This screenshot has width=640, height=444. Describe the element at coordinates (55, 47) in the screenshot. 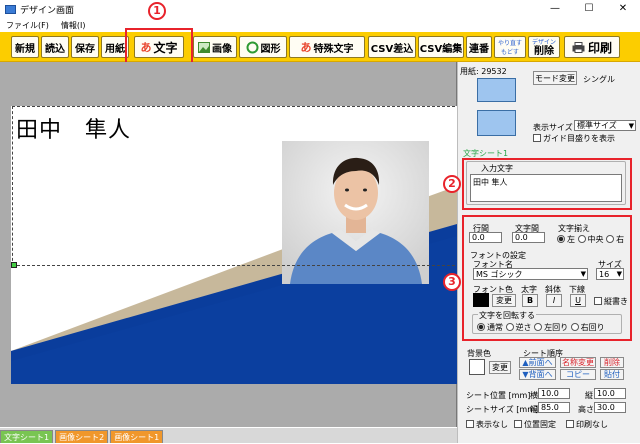

I see `load-button: 読込` at that location.